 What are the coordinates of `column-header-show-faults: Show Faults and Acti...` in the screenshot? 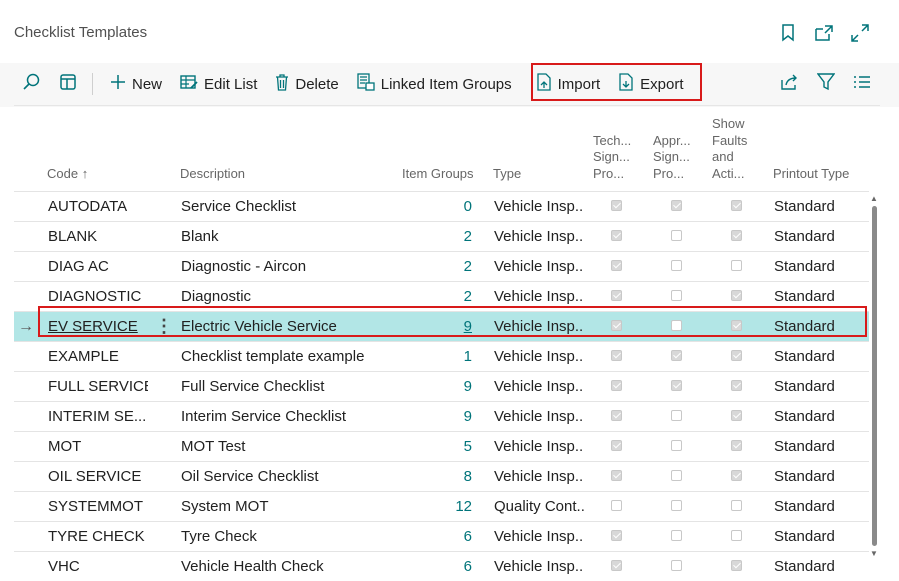 It's located at (729, 149).